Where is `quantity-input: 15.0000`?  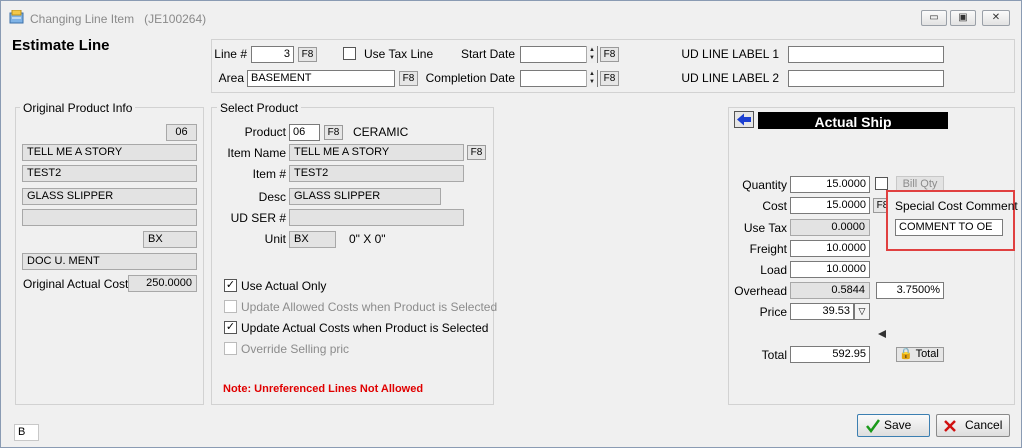
quantity-input: 15.0000 is located at coordinates (830, 184).